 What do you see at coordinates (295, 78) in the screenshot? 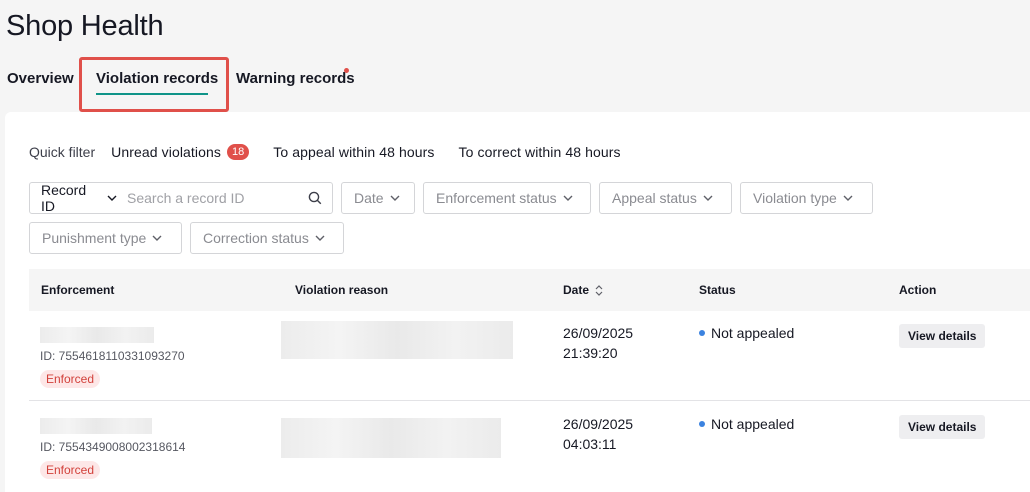
I see `tab-warning-records: Warning records` at bounding box center [295, 78].